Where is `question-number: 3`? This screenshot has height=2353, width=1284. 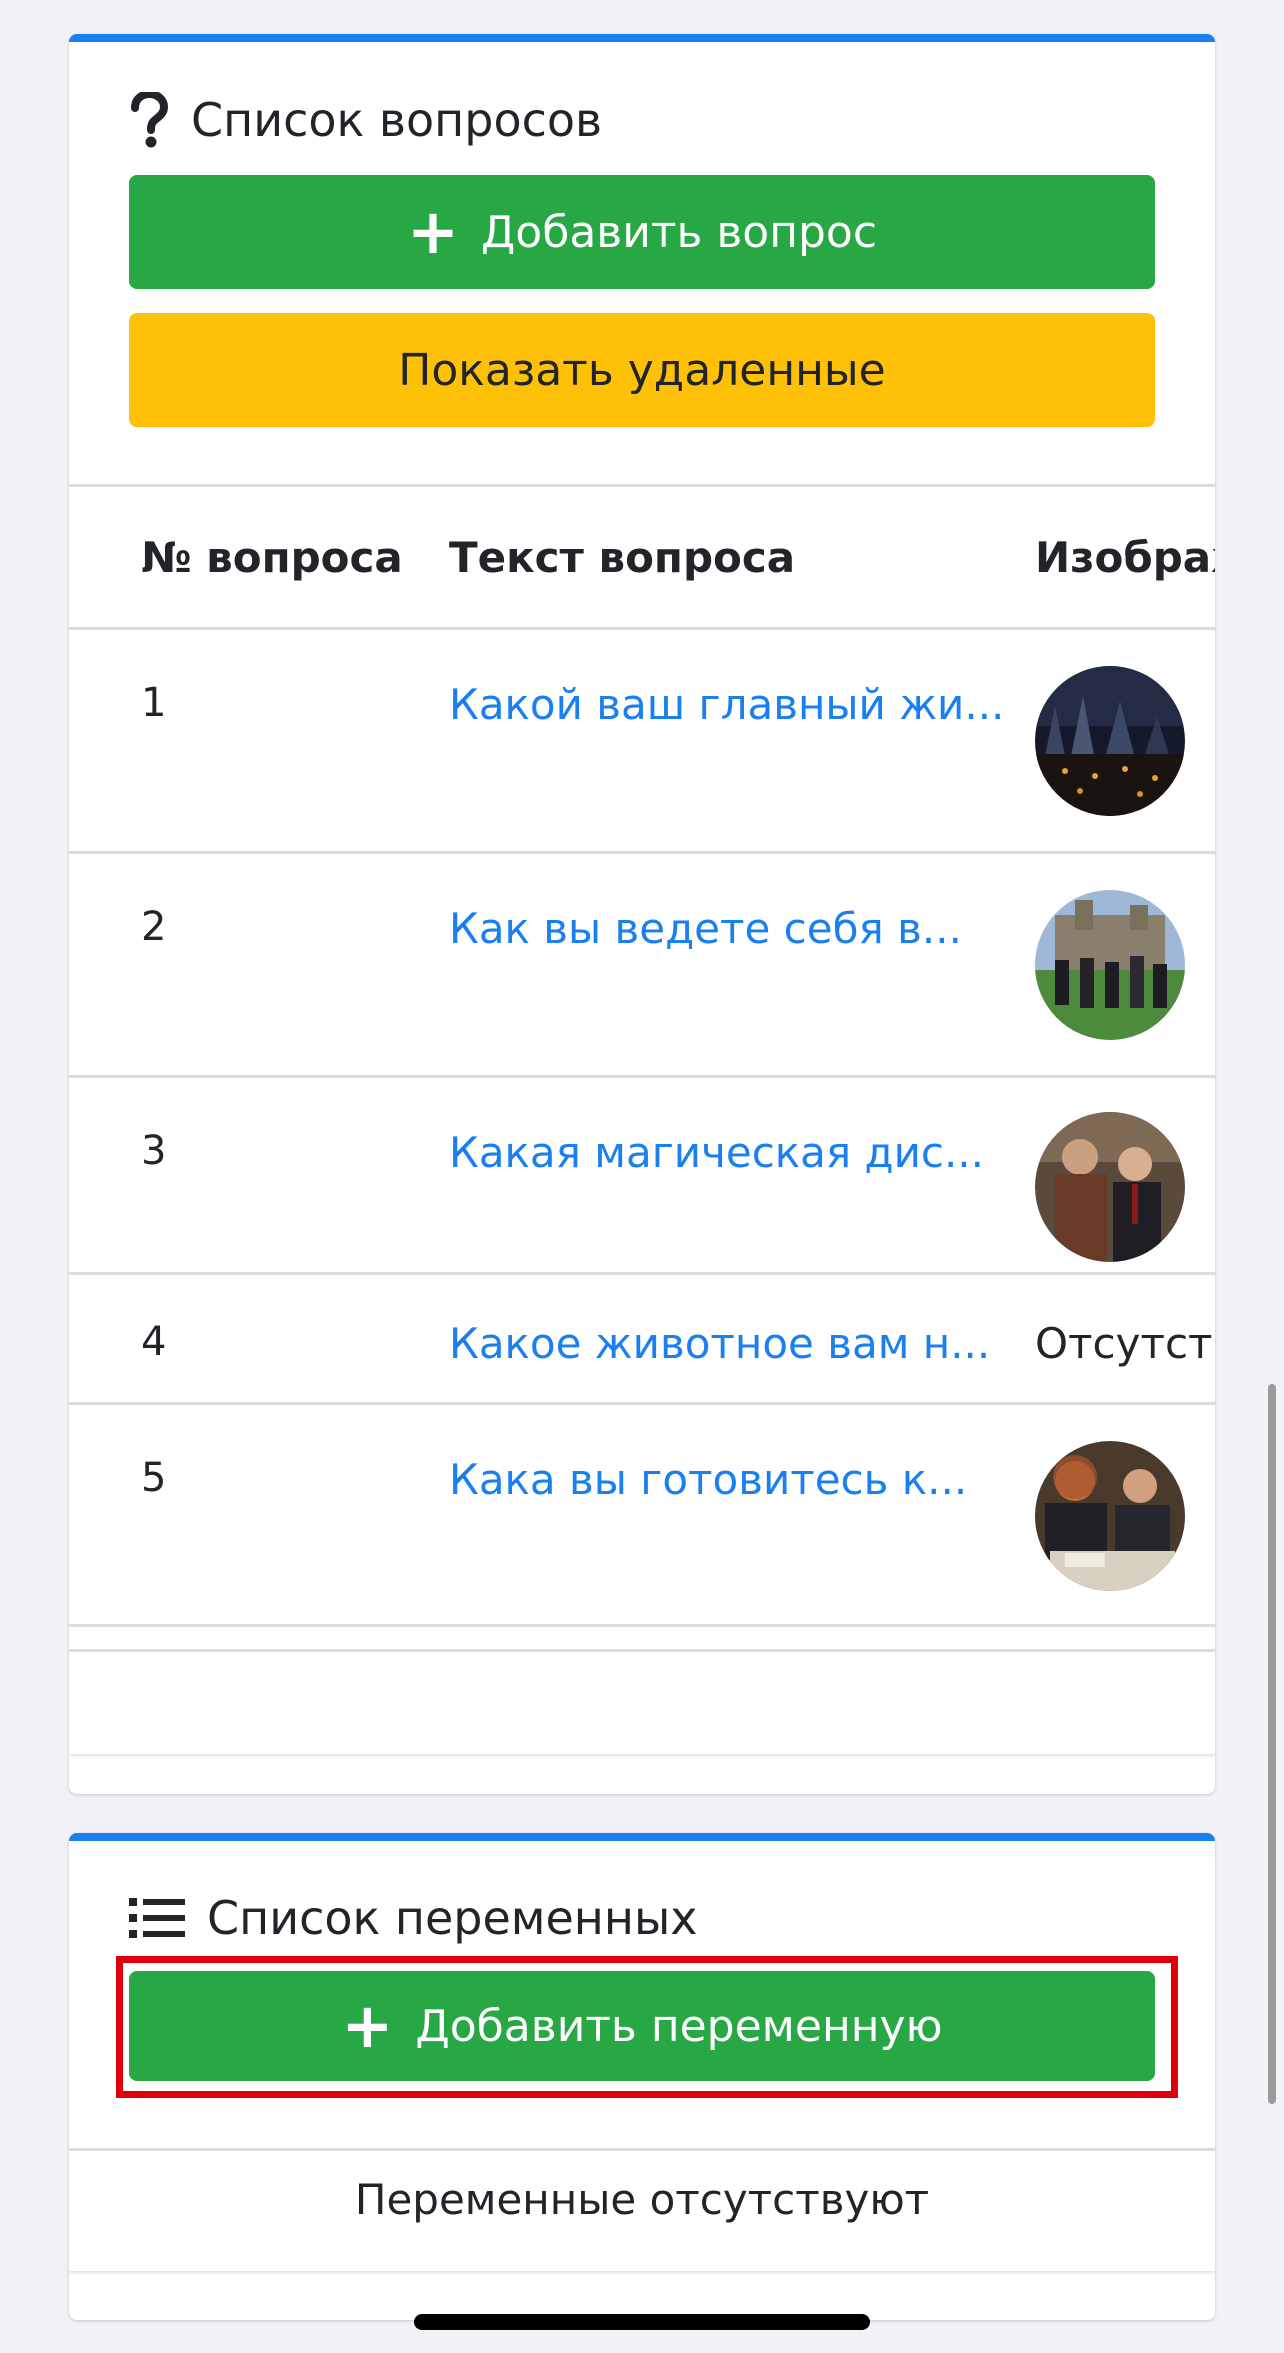
question-number: 3 is located at coordinates (154, 1151).